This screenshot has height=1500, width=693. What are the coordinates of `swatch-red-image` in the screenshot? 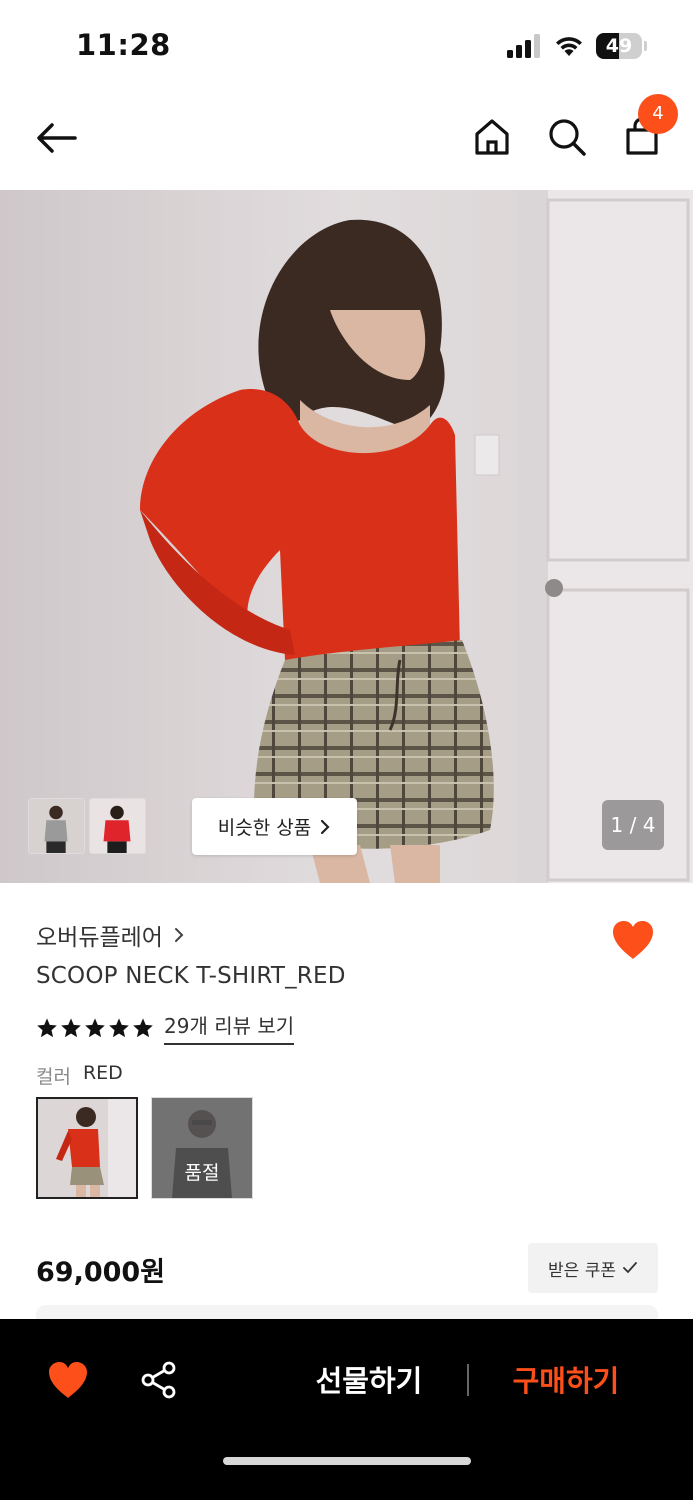 It's located at (87, 1148).